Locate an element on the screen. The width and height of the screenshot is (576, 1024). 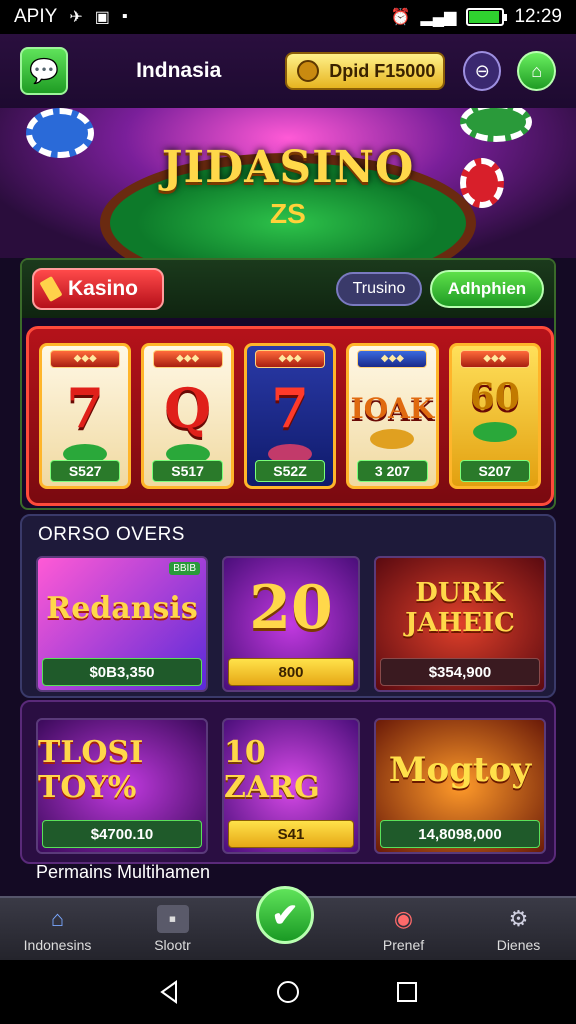
reel-value: S52Z is located at coordinates (290, 471).